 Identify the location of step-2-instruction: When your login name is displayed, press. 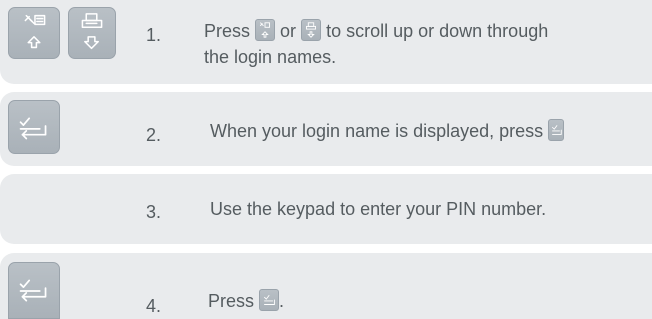
(377, 131).